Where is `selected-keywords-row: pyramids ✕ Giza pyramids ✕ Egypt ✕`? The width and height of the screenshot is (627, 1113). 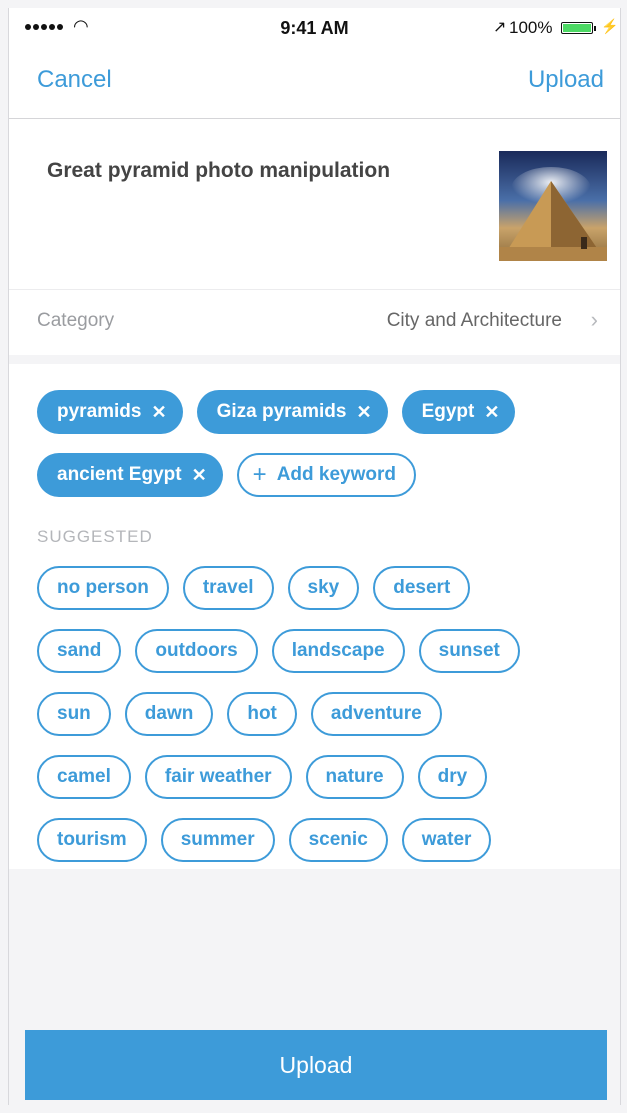 selected-keywords-row: pyramids ✕ Giza pyramids ✕ Egypt ✕ is located at coordinates (276, 412).